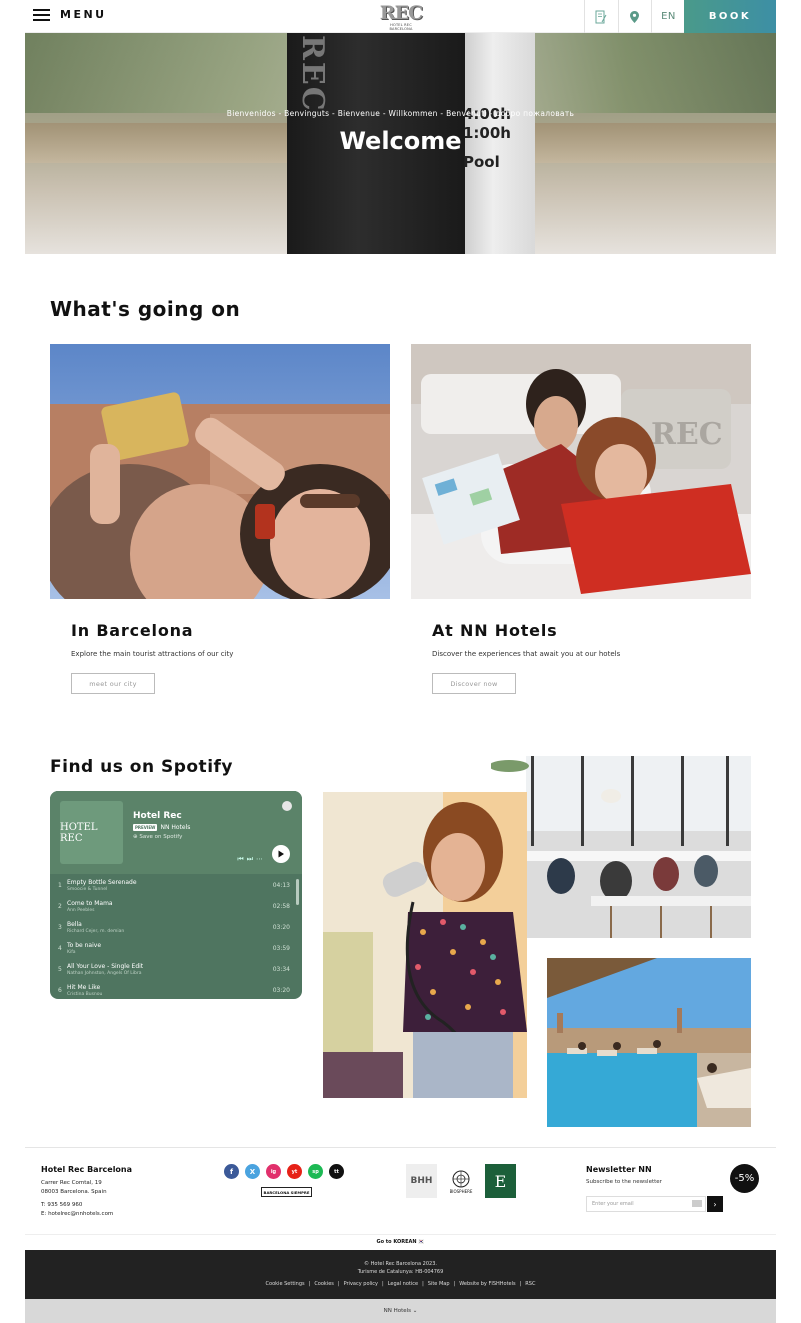 This screenshot has height=1323, width=801. What do you see at coordinates (176, 990) in the screenshot?
I see `track-row: 6 Hit Me Like Cristina Busnou 03:20` at bounding box center [176, 990].